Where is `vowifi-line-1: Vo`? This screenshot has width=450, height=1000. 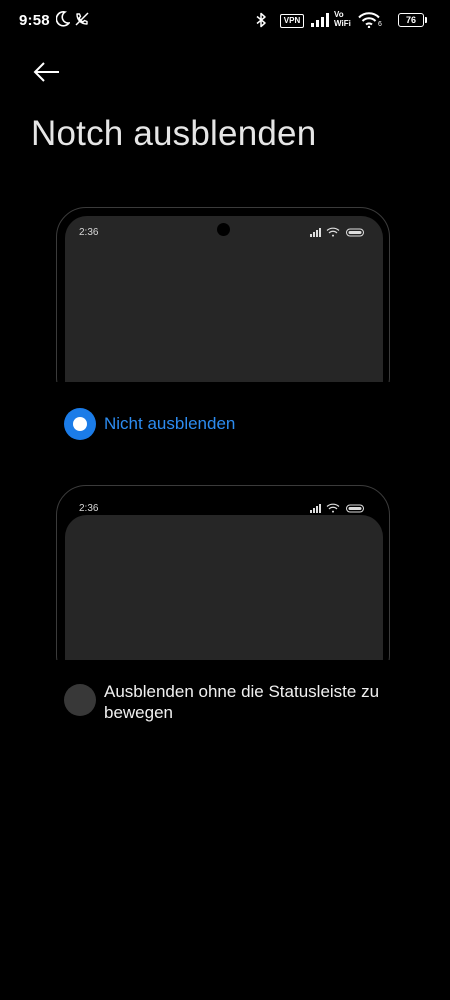
vowifi-line-1: Vo is located at coordinates (339, 14).